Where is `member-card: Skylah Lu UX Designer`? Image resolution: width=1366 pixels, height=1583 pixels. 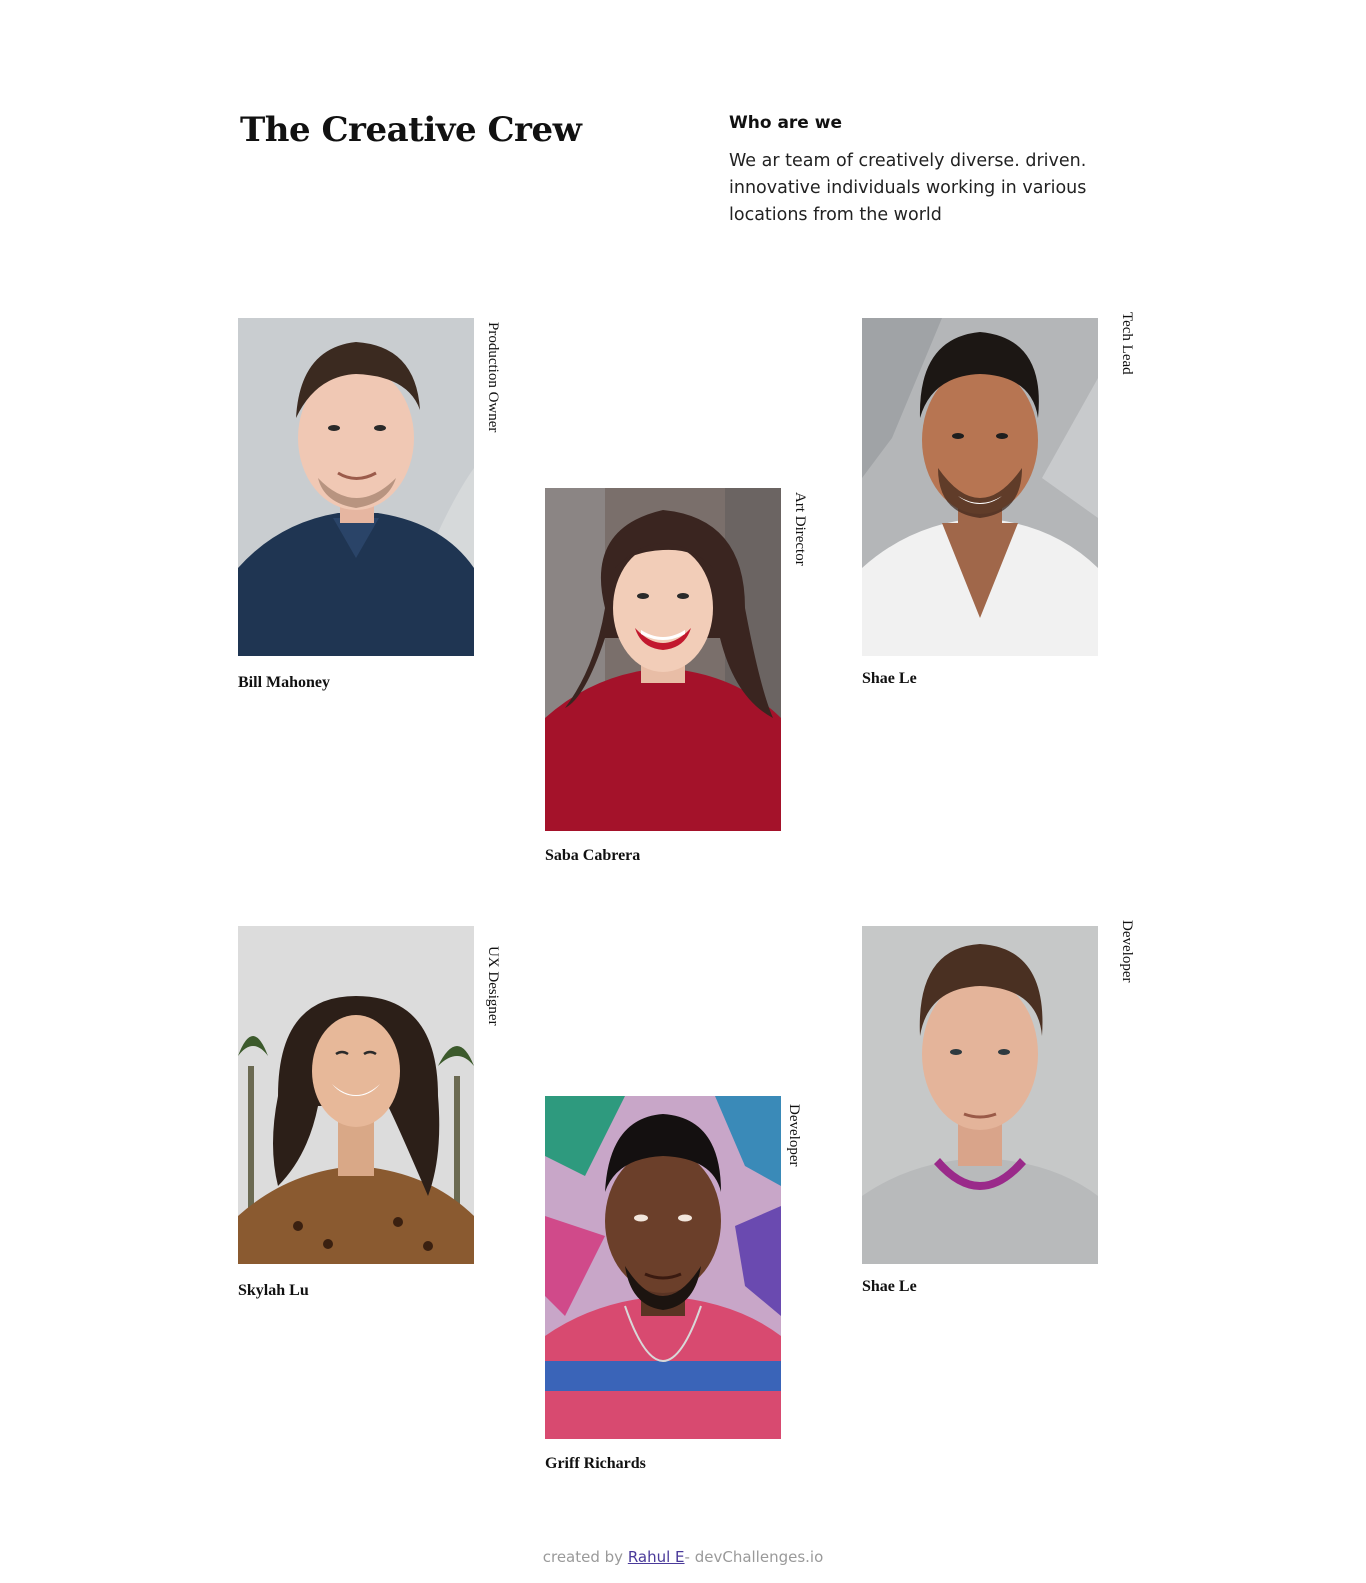 member-card: Skylah Lu UX Designer is located at coordinates (369, 1112).